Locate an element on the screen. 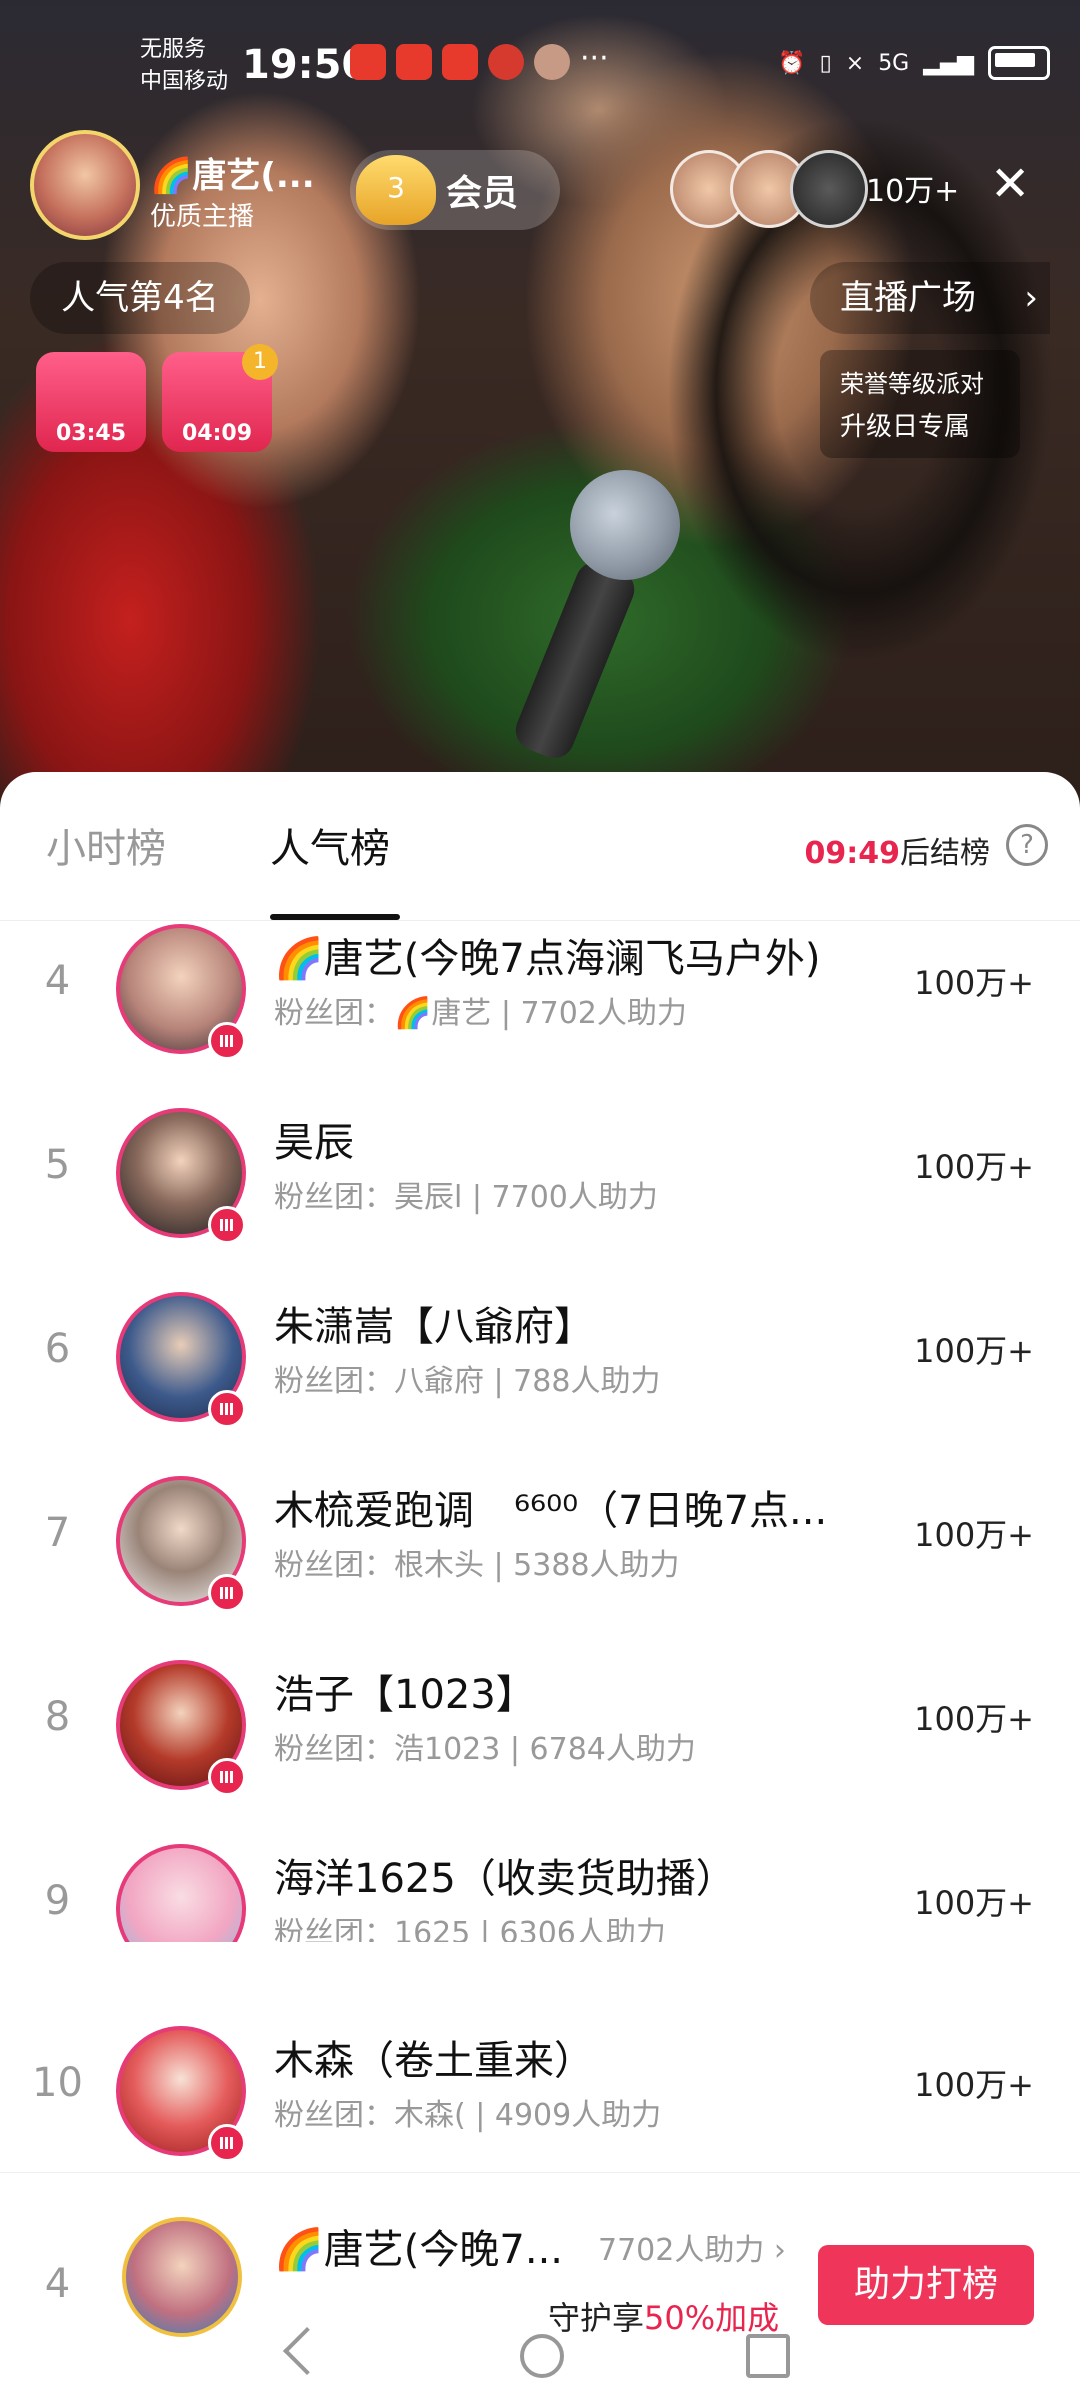 This screenshot has height=2403, width=1080. anchor-info: 🌈唐艺(... 优质主播 is located at coordinates (180, 185).